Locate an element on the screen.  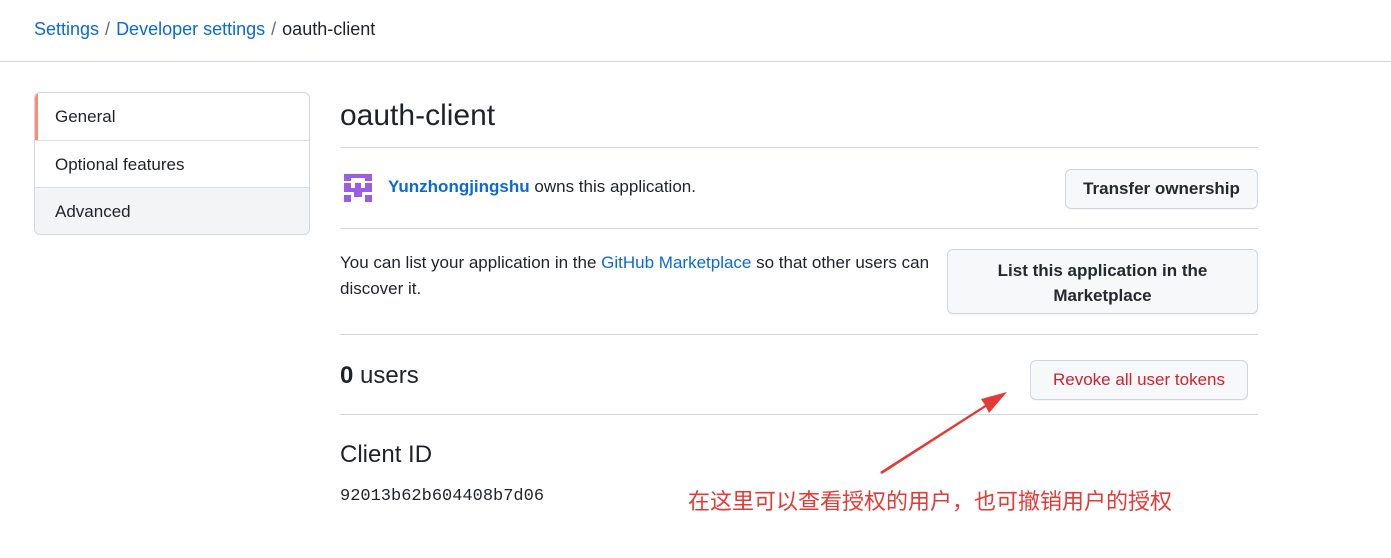
users-count: 0 users is located at coordinates (379, 376).